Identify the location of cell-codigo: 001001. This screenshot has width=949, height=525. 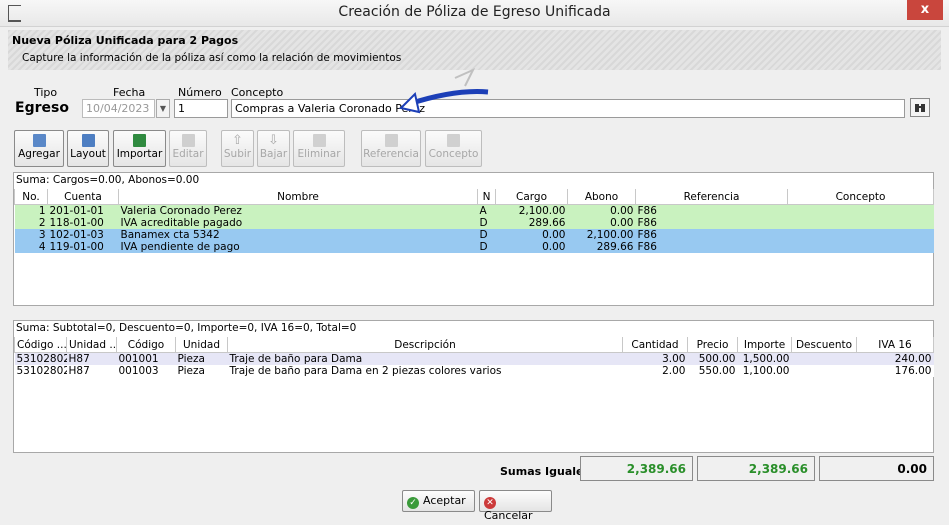
(146, 358).